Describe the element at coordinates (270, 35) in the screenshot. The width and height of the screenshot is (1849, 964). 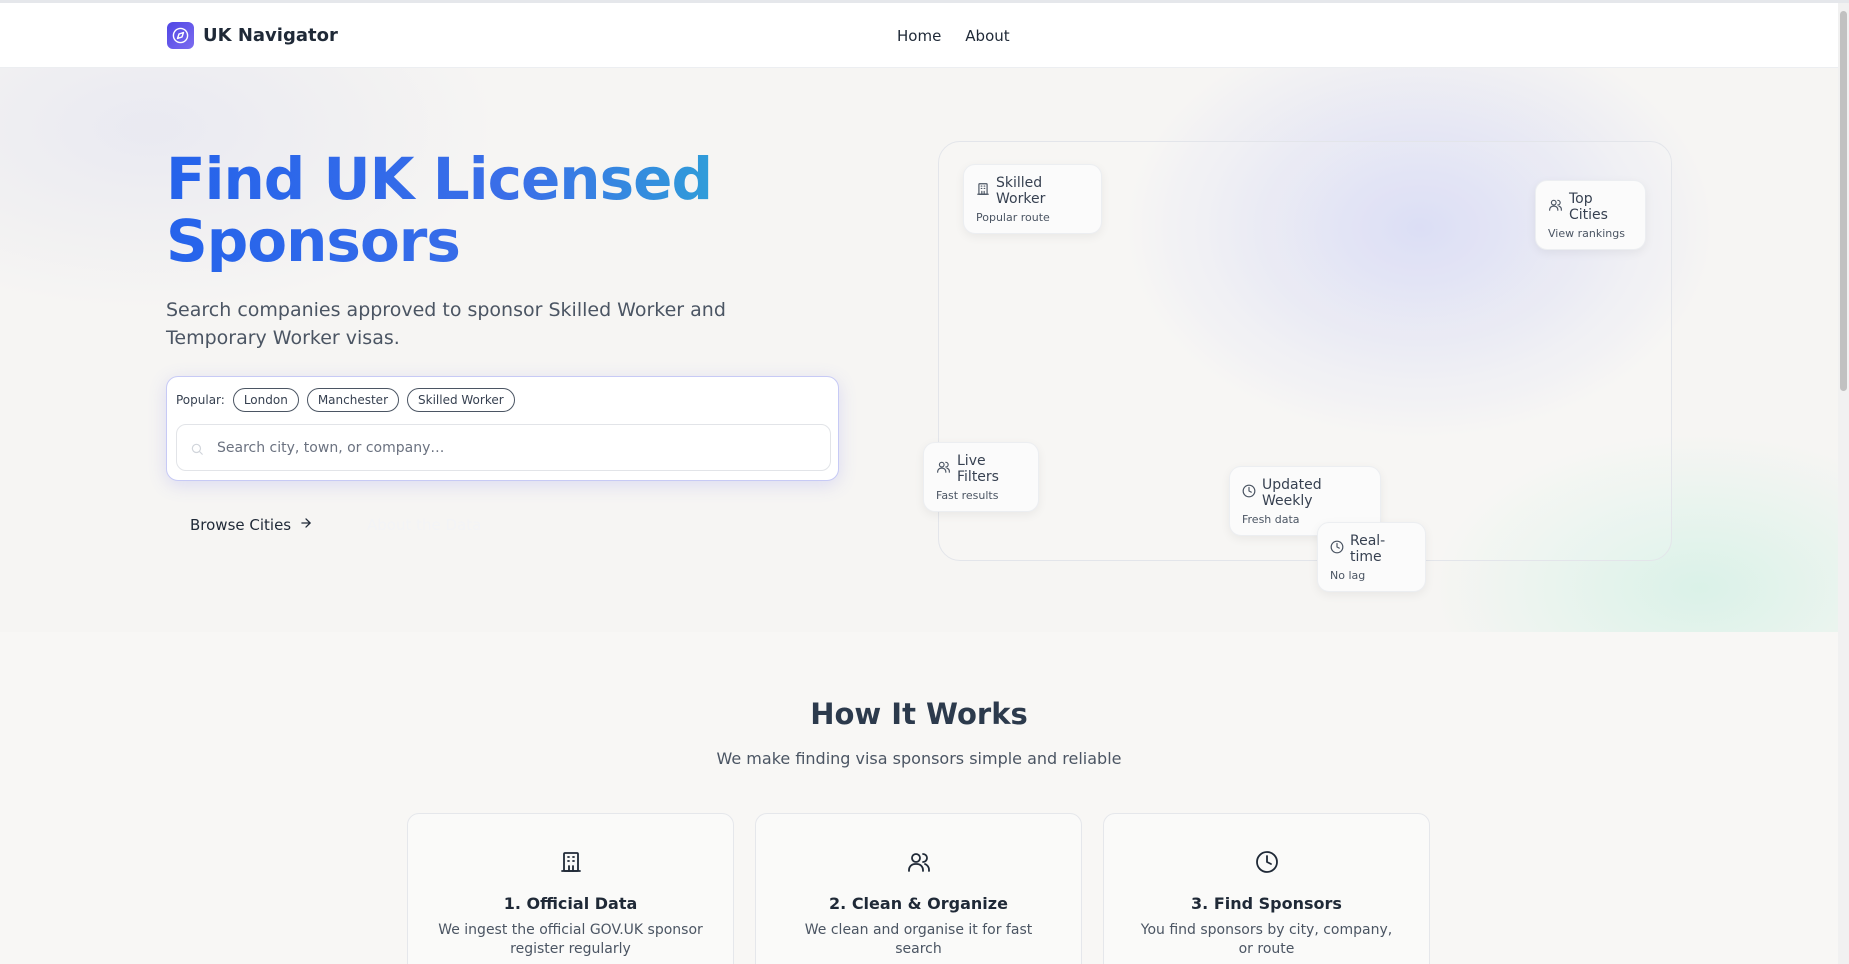
I see `brand-name: UK Navigator` at that location.